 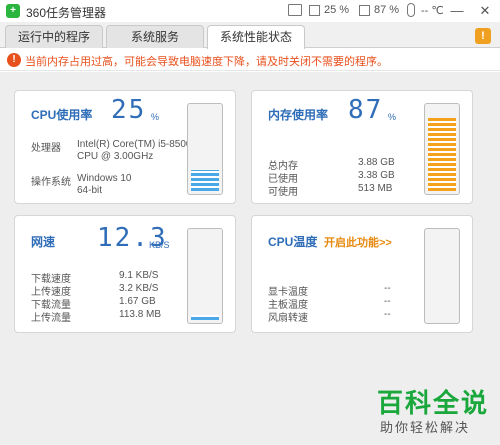 What do you see at coordinates (366, 110) in the screenshot?
I see `memory-usage-value: 87` at bounding box center [366, 110].